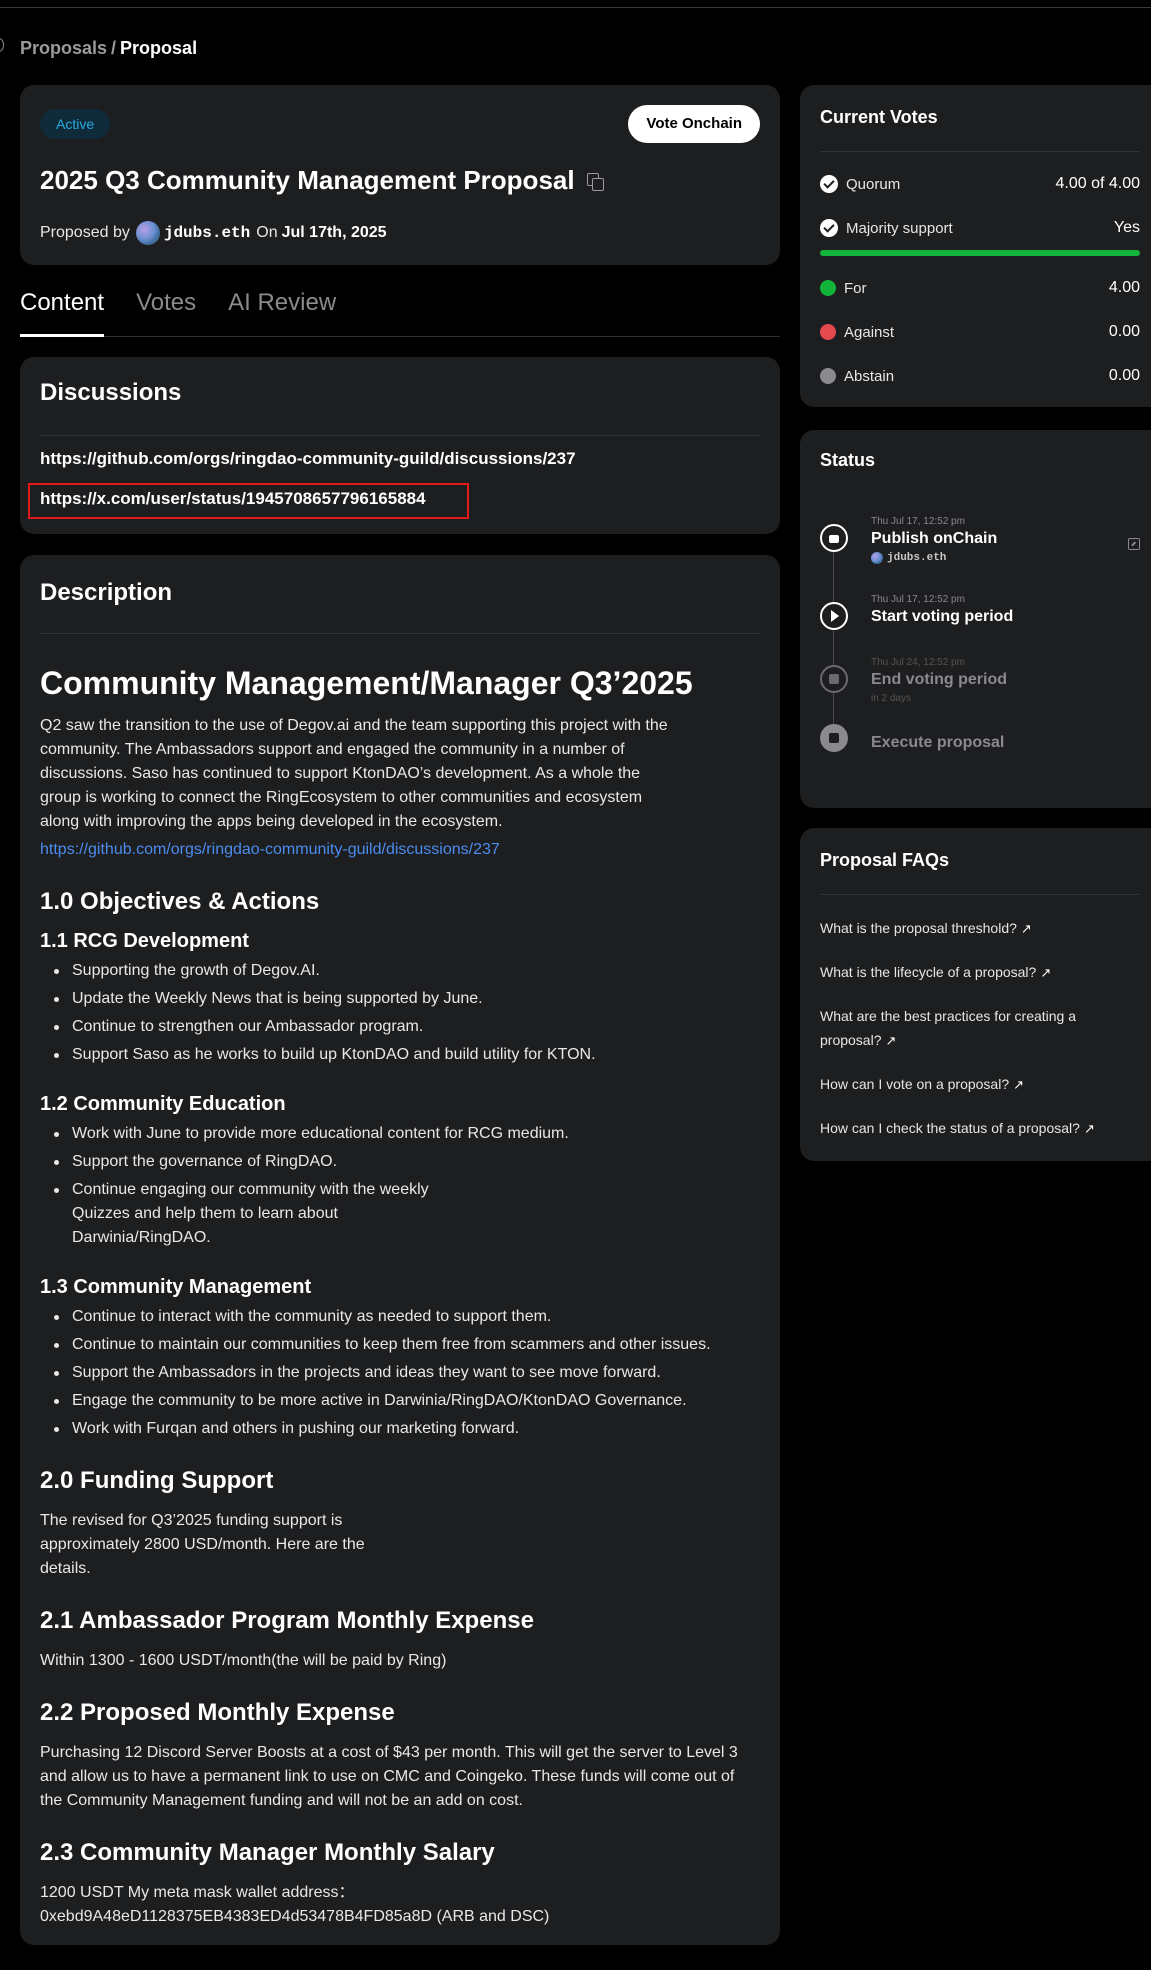 The height and width of the screenshot is (1970, 1151). Describe the element at coordinates (406, 971) in the screenshot. I see `list-item: Supporting the growth of Degov.AI.` at that location.